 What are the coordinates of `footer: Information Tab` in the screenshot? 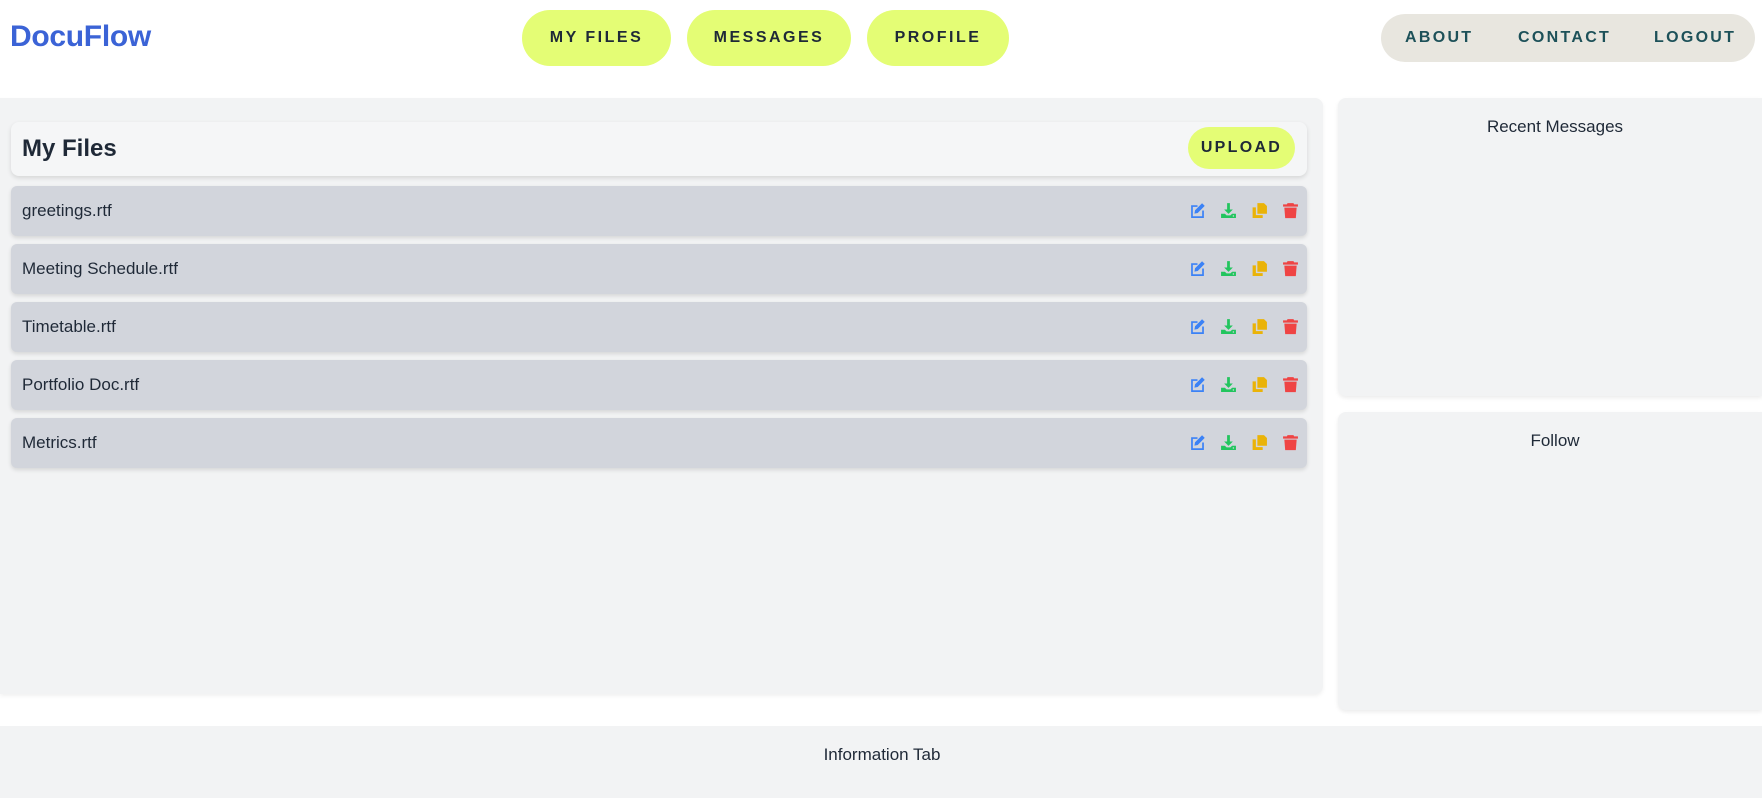 It's located at (881, 762).